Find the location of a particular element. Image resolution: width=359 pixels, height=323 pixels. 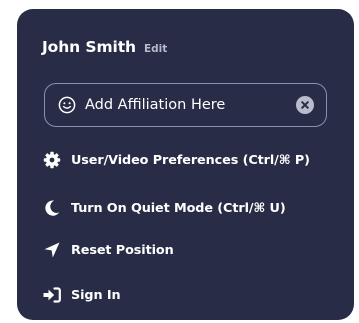

menu-item-preferences: User/Video Preferences (Ctrl/⌘ P) is located at coordinates (176, 160).